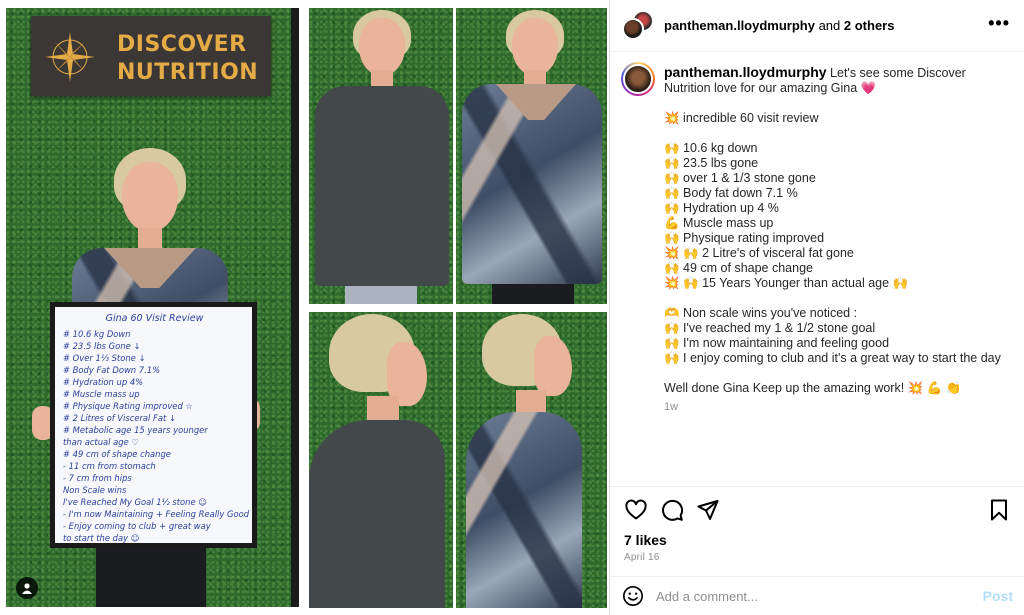 The height and width of the screenshot is (615, 1024). I want to click on whiteboard-line: than actual age ♡, so click(101, 442).